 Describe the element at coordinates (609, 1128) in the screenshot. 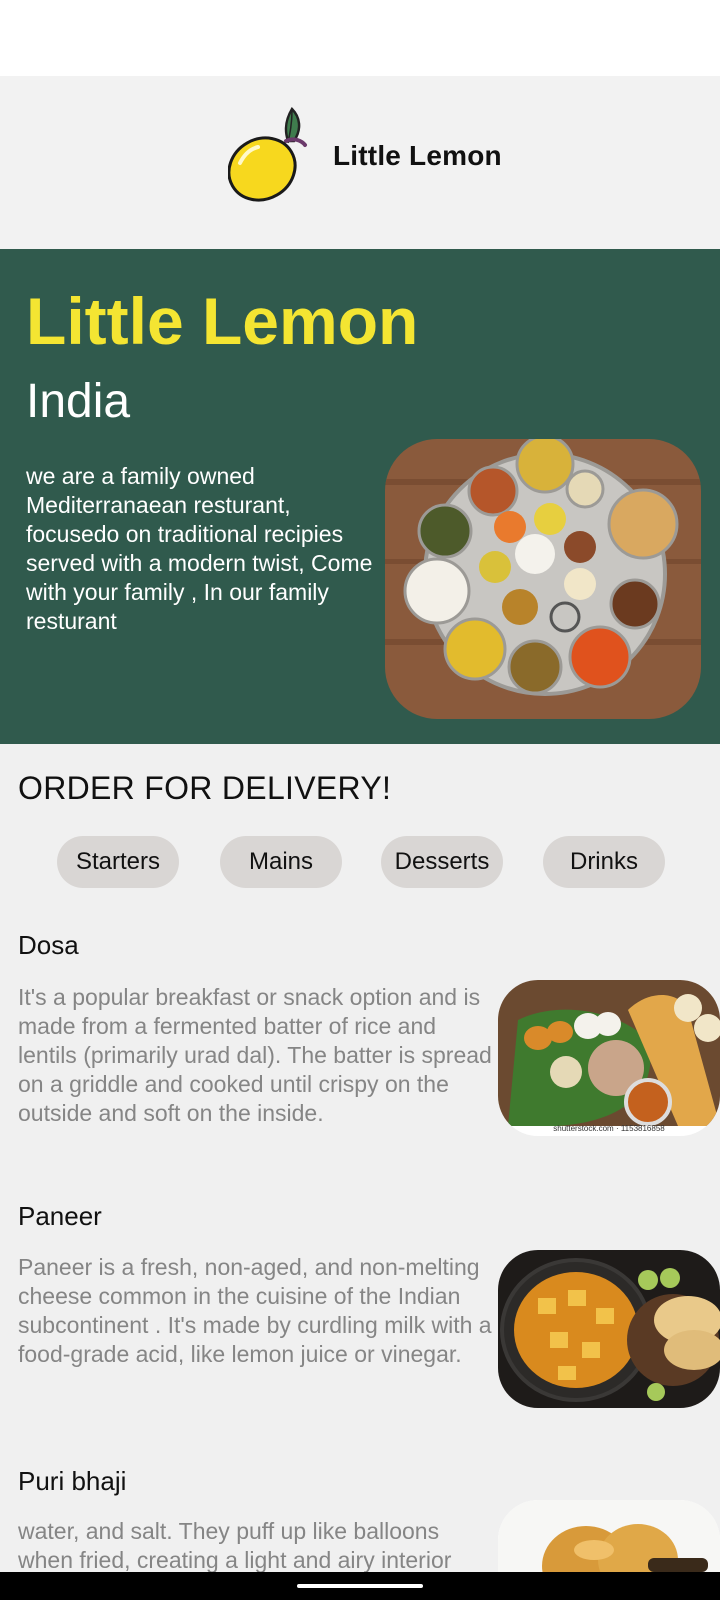

I see `image-caption: shutterstock.com · 1153816858` at that location.